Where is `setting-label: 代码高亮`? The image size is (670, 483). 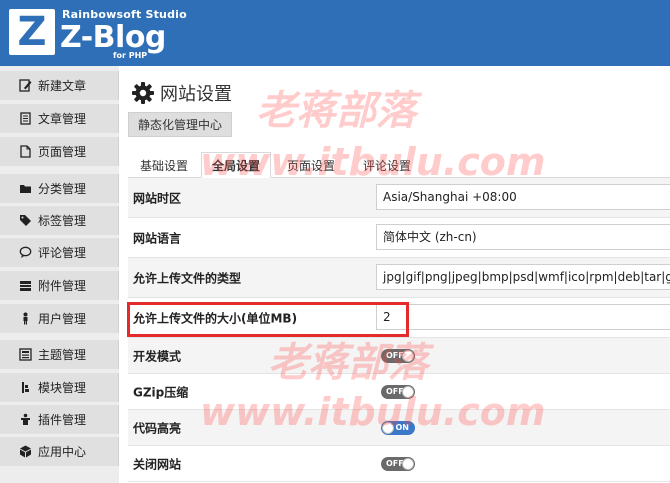
setting-label: 代码高亮 is located at coordinates (157, 428).